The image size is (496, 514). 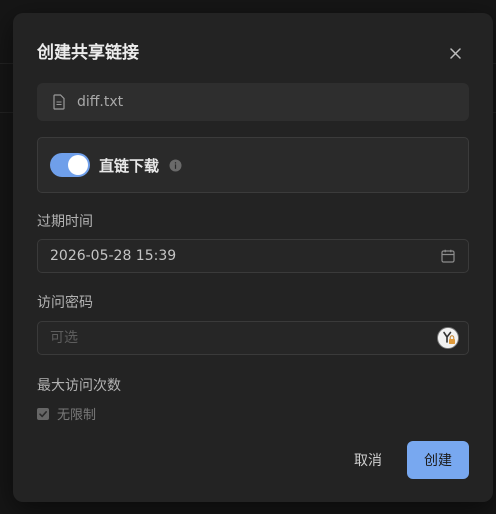 I want to click on unlimited-label: 无限制, so click(x=77, y=415).